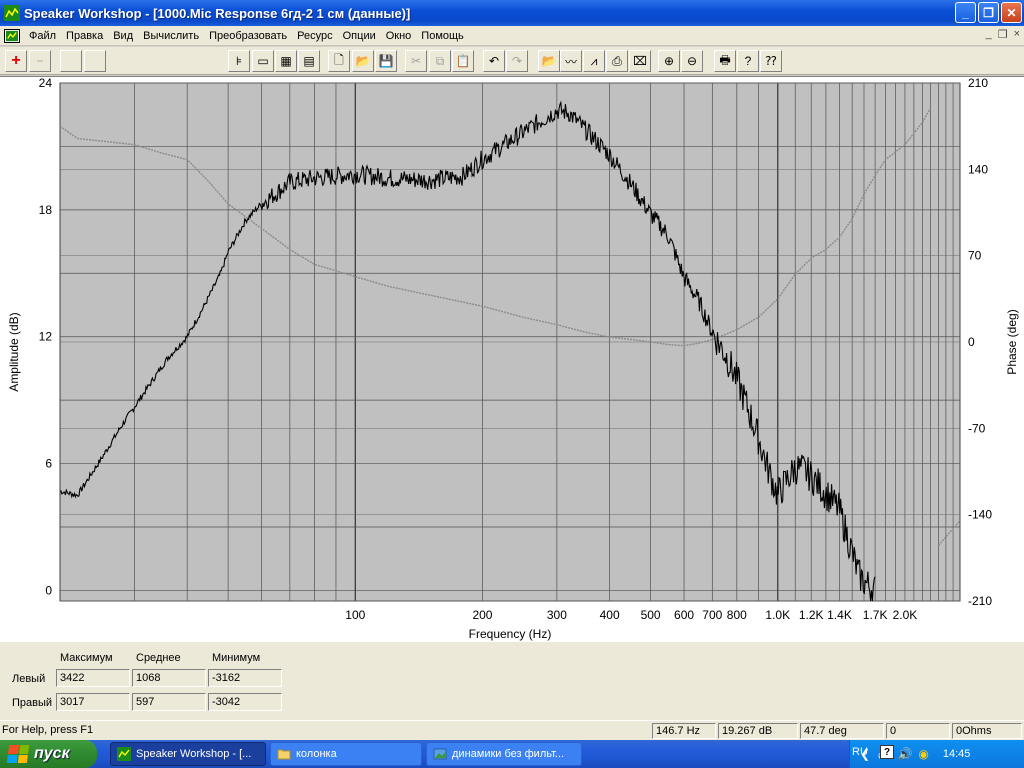 This screenshot has width=1024, height=768. What do you see at coordinates (1017, 34) in the screenshot?
I see `mdi-close-button: ×` at bounding box center [1017, 34].